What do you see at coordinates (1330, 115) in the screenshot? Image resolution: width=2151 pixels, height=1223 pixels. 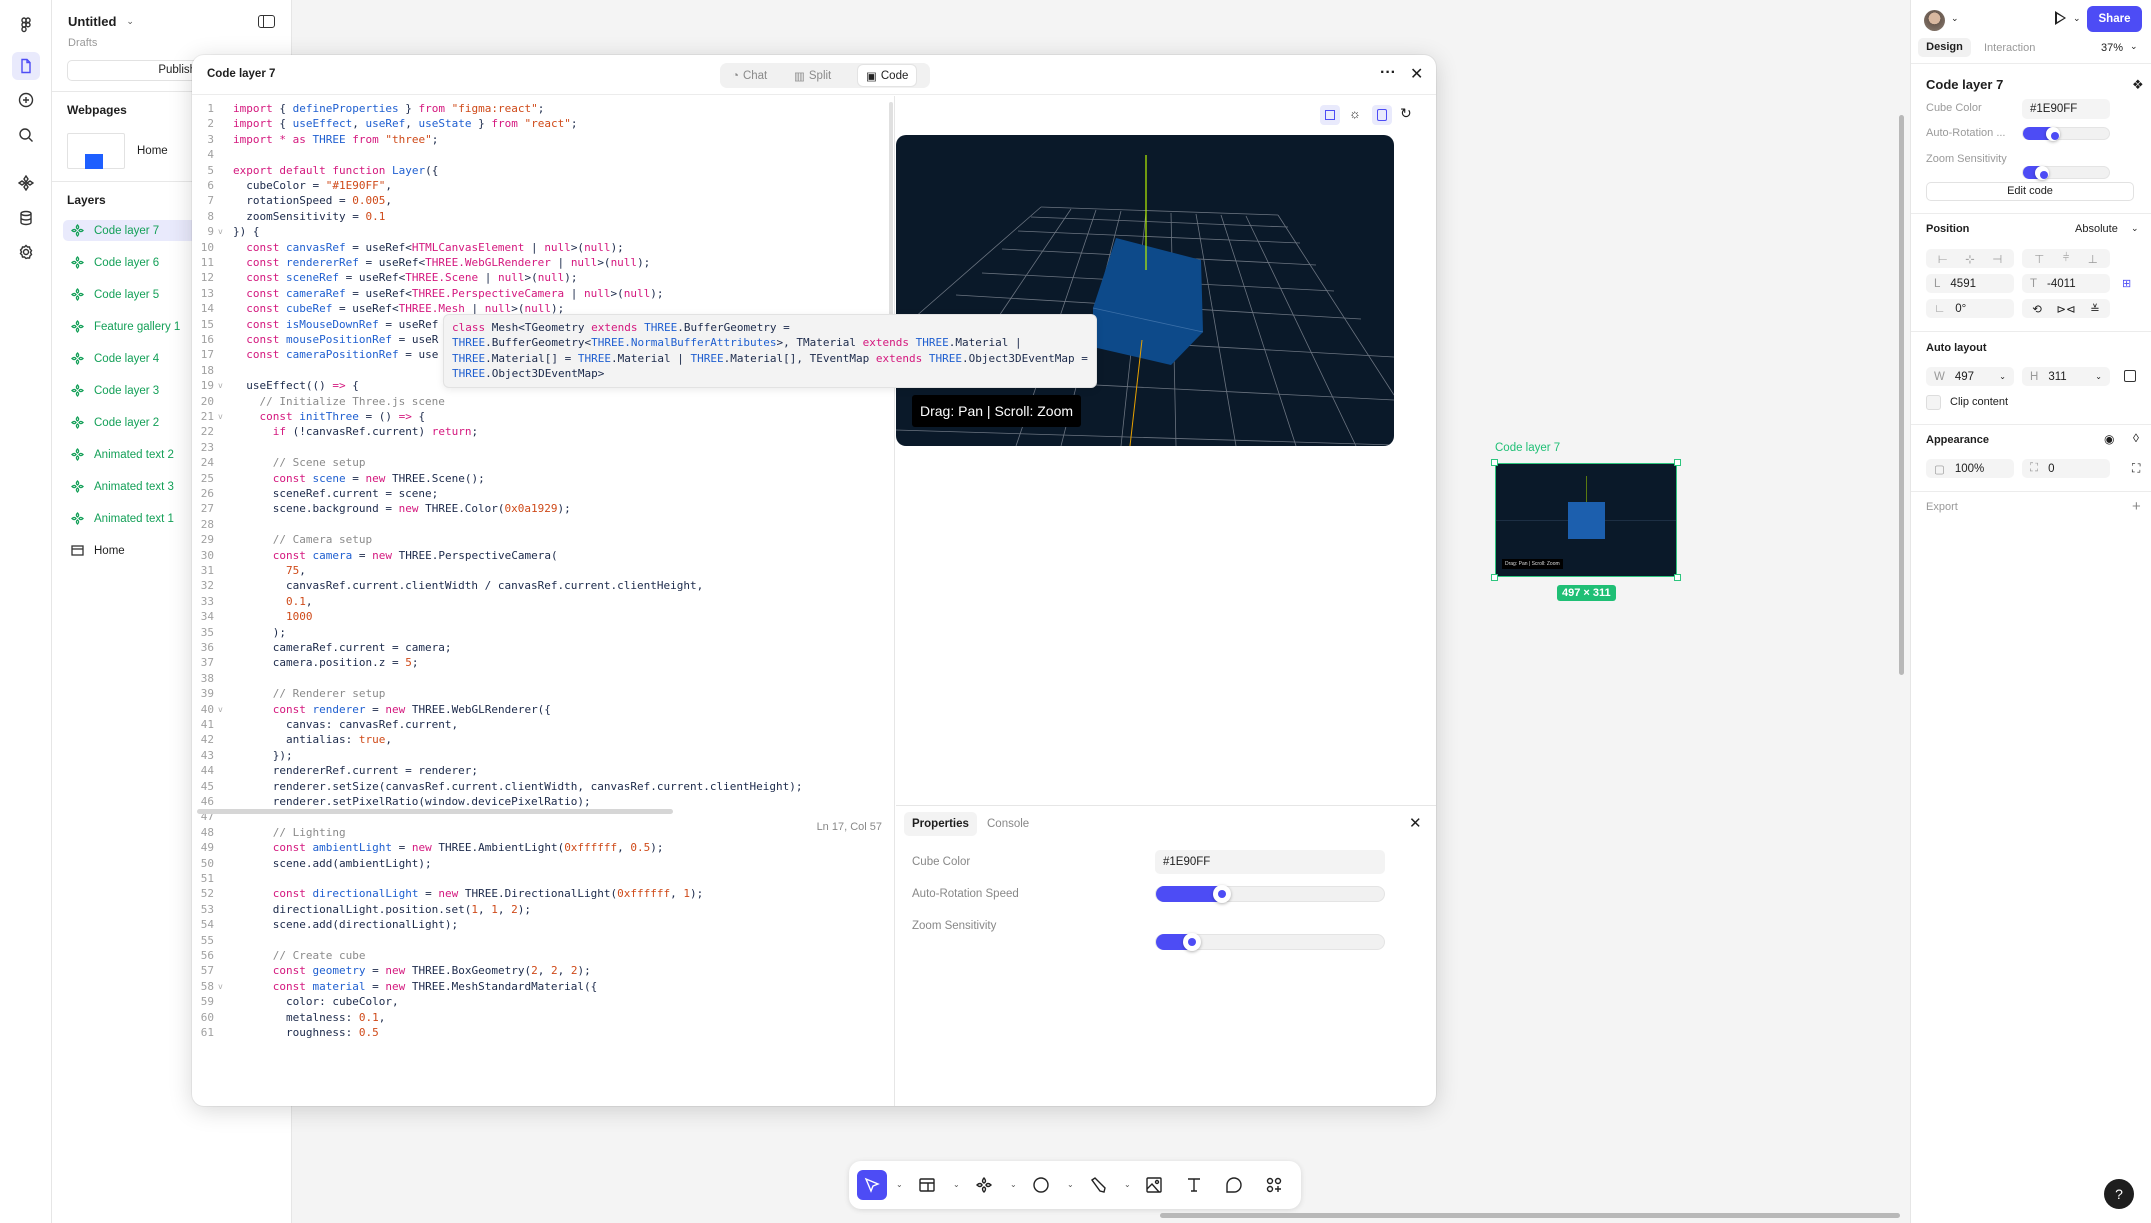 I see `layout-icon` at bounding box center [1330, 115].